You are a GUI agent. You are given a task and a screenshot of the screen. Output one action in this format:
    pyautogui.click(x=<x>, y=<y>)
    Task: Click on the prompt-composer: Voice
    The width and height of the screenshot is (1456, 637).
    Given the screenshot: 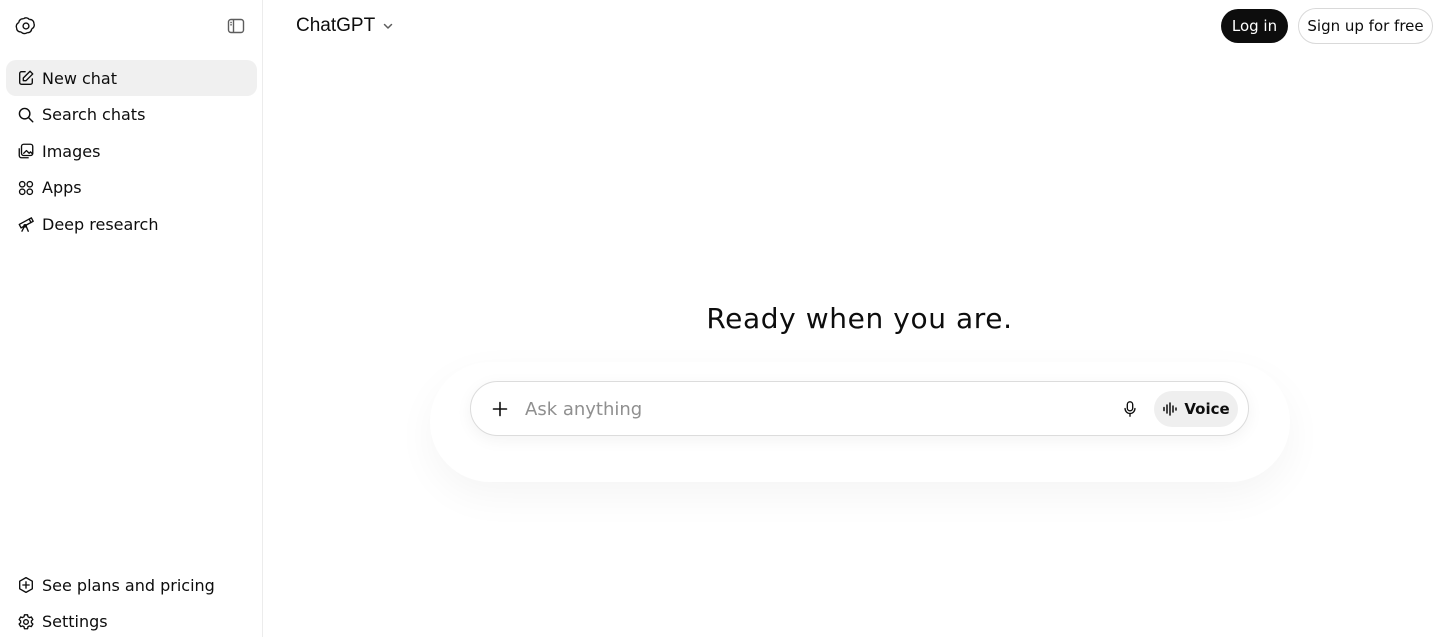 What is the action you would take?
    pyautogui.click(x=859, y=408)
    